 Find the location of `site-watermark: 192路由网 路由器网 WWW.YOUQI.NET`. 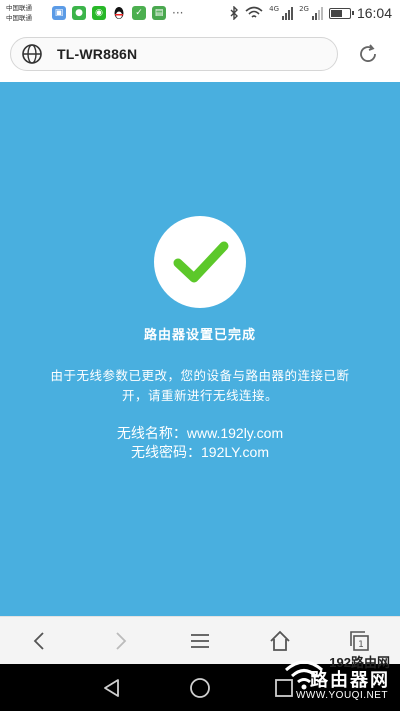

site-watermark: 192路由网 路由器网 WWW.YOUQI.NET is located at coordinates (338, 680).